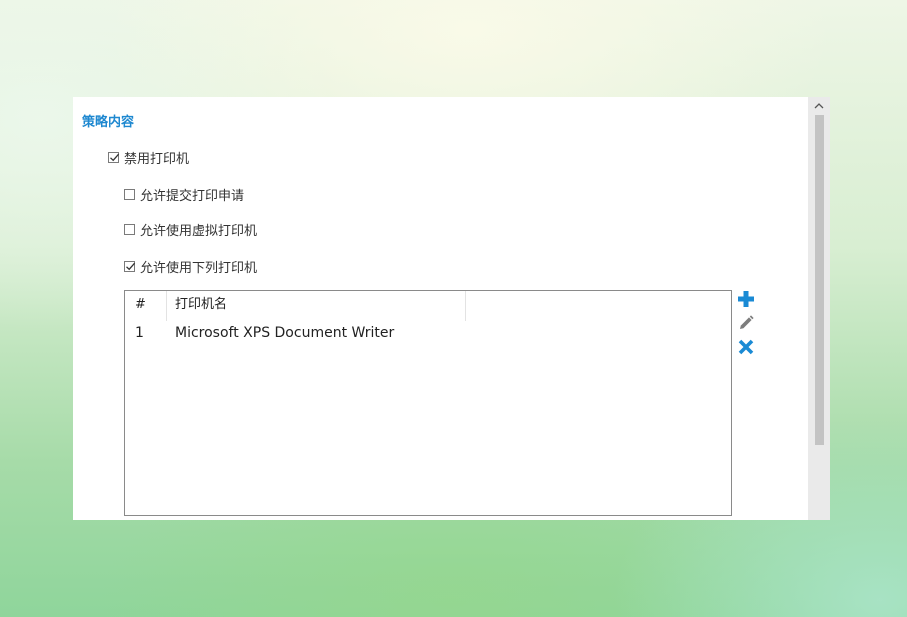 The height and width of the screenshot is (617, 907). Describe the element at coordinates (199, 268) in the screenshot. I see `allow-listed-printers-label: 允许使用下列打印机` at that location.